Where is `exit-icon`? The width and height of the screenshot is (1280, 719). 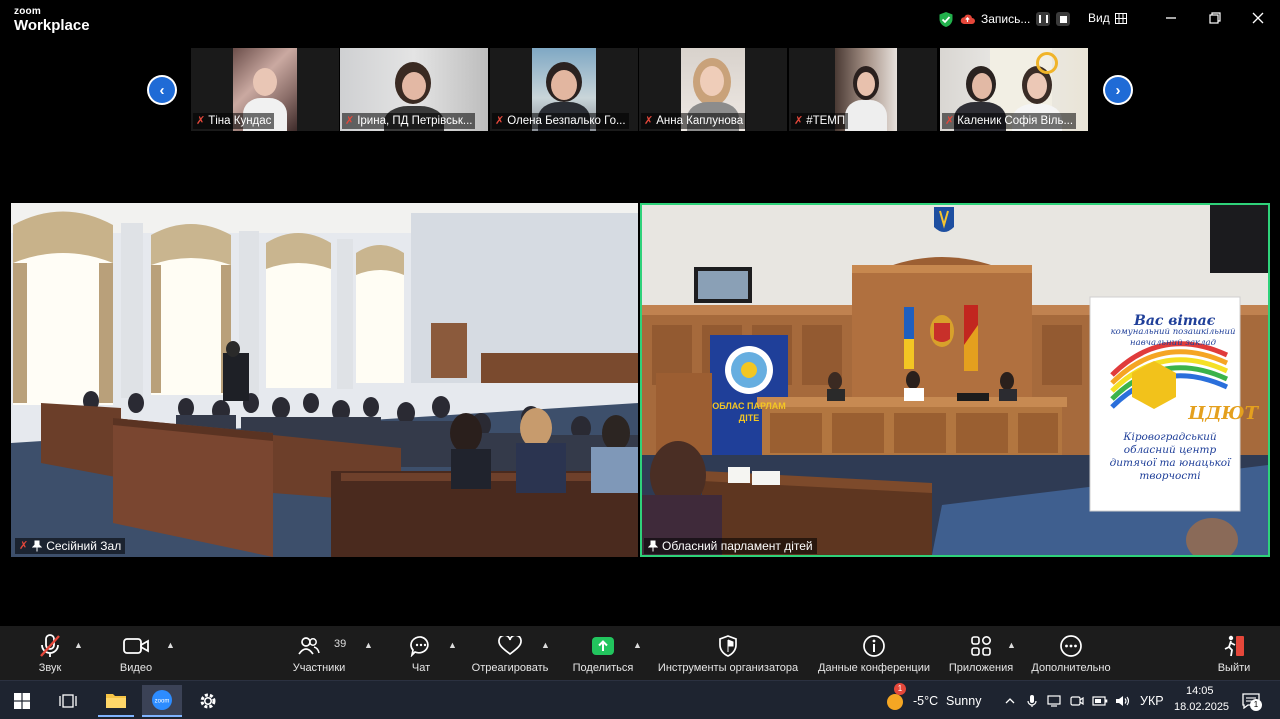 exit-icon is located at coordinates (1234, 646).